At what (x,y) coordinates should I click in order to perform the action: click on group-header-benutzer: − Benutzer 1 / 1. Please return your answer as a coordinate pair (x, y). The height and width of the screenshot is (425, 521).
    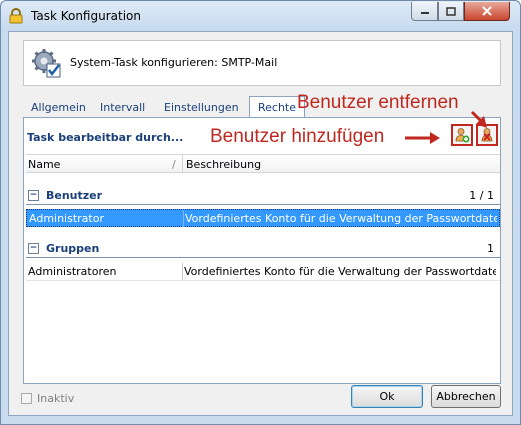
    Looking at the image, I should click on (263, 196).